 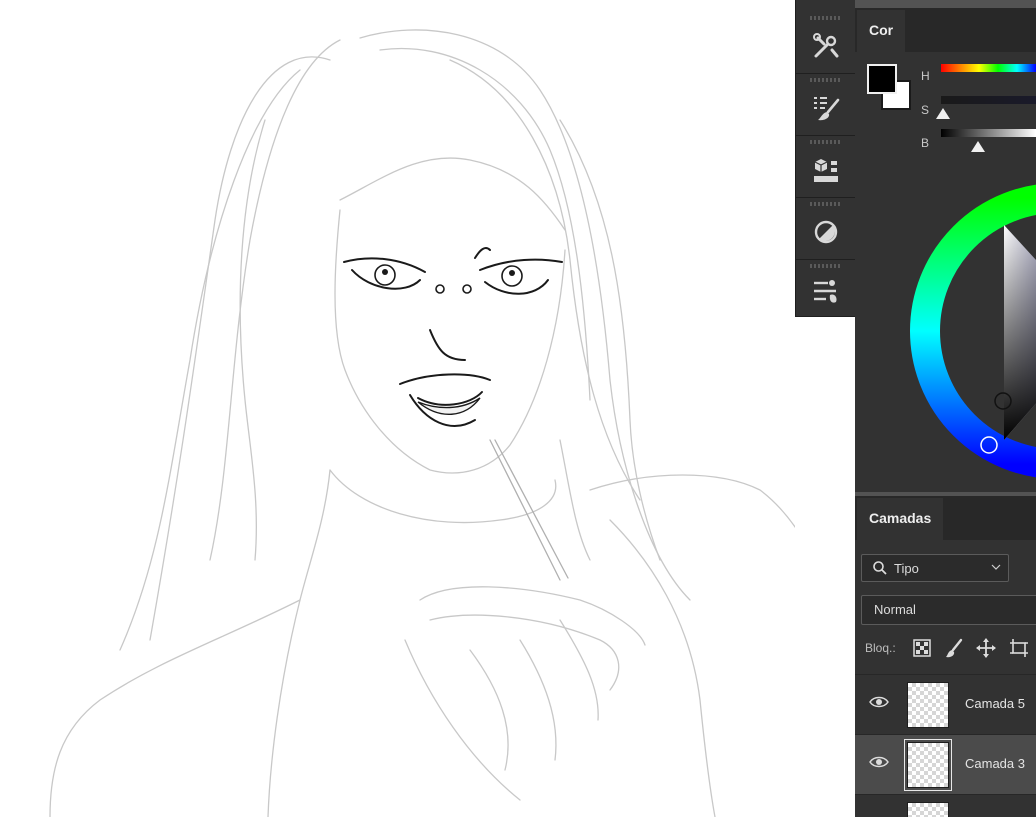 I want to click on color-wheel, so click(x=973, y=331).